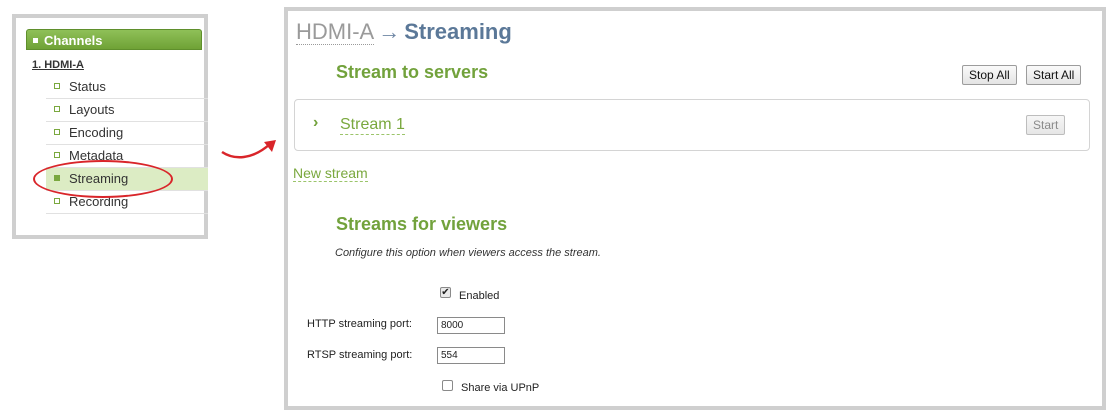 This screenshot has height=414, width=1111. Describe the element at coordinates (96, 132) in the screenshot. I see `sidebar-item-label: Encoding` at that location.